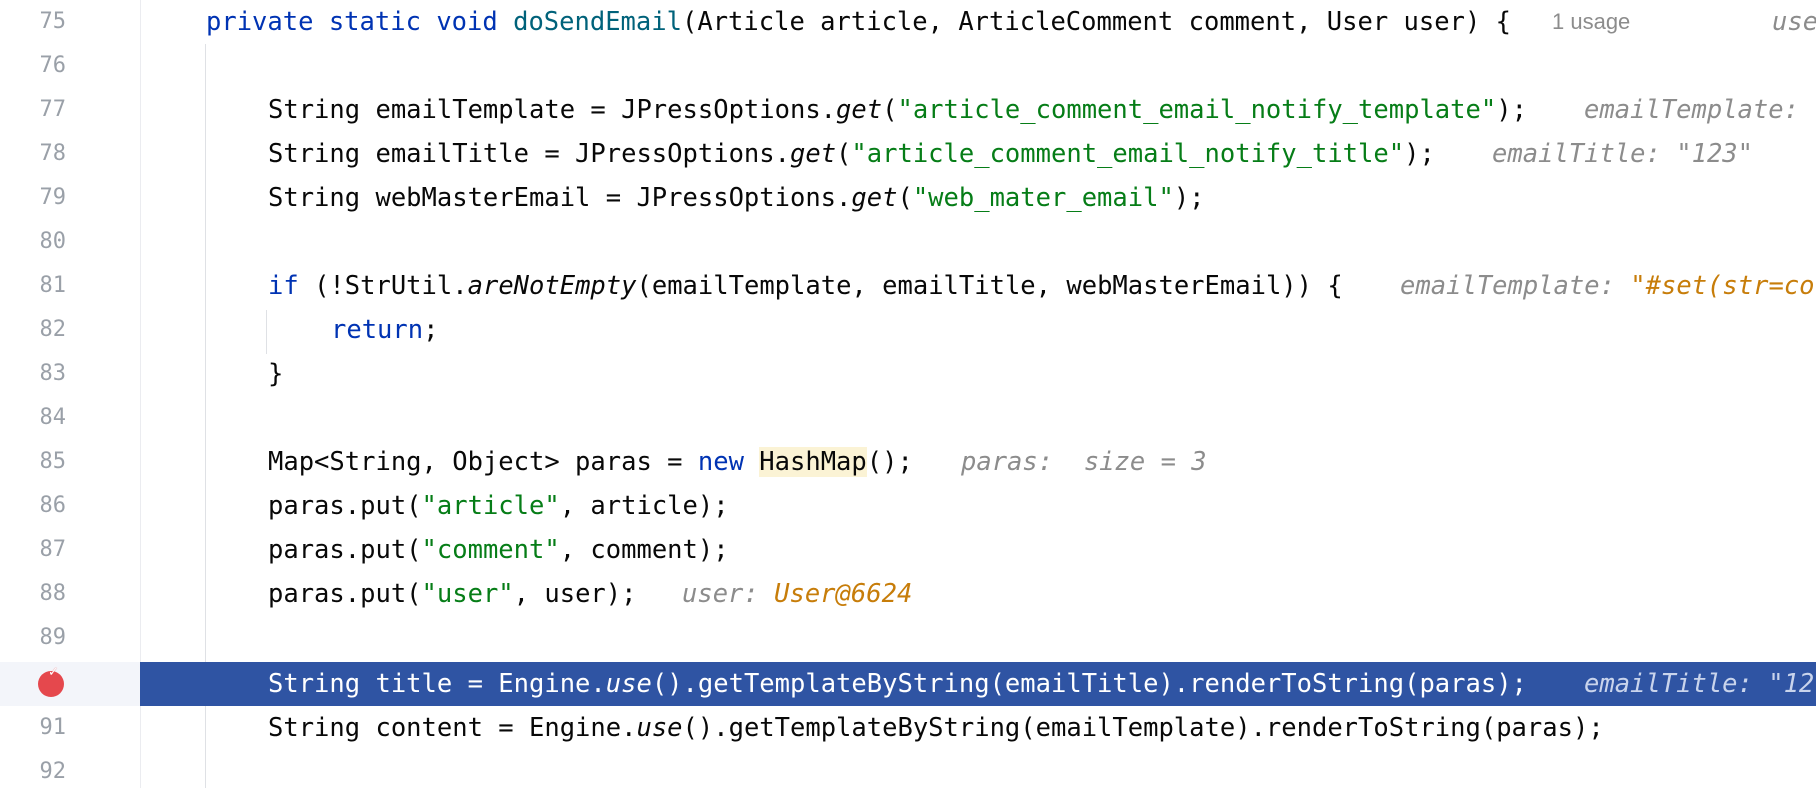  I want to click on line-number: 88, so click(53, 593).